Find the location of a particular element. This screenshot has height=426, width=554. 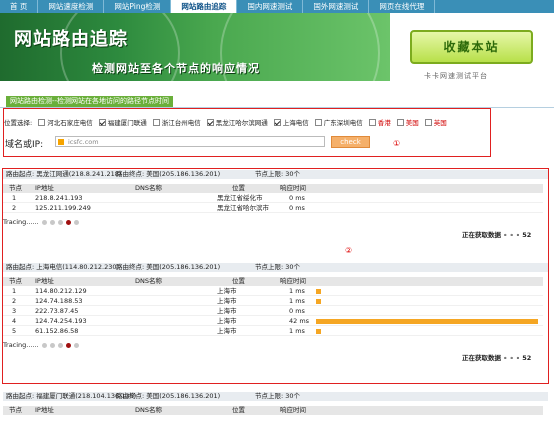

ip-address: 114.80.212.129 is located at coordinates (61, 291).